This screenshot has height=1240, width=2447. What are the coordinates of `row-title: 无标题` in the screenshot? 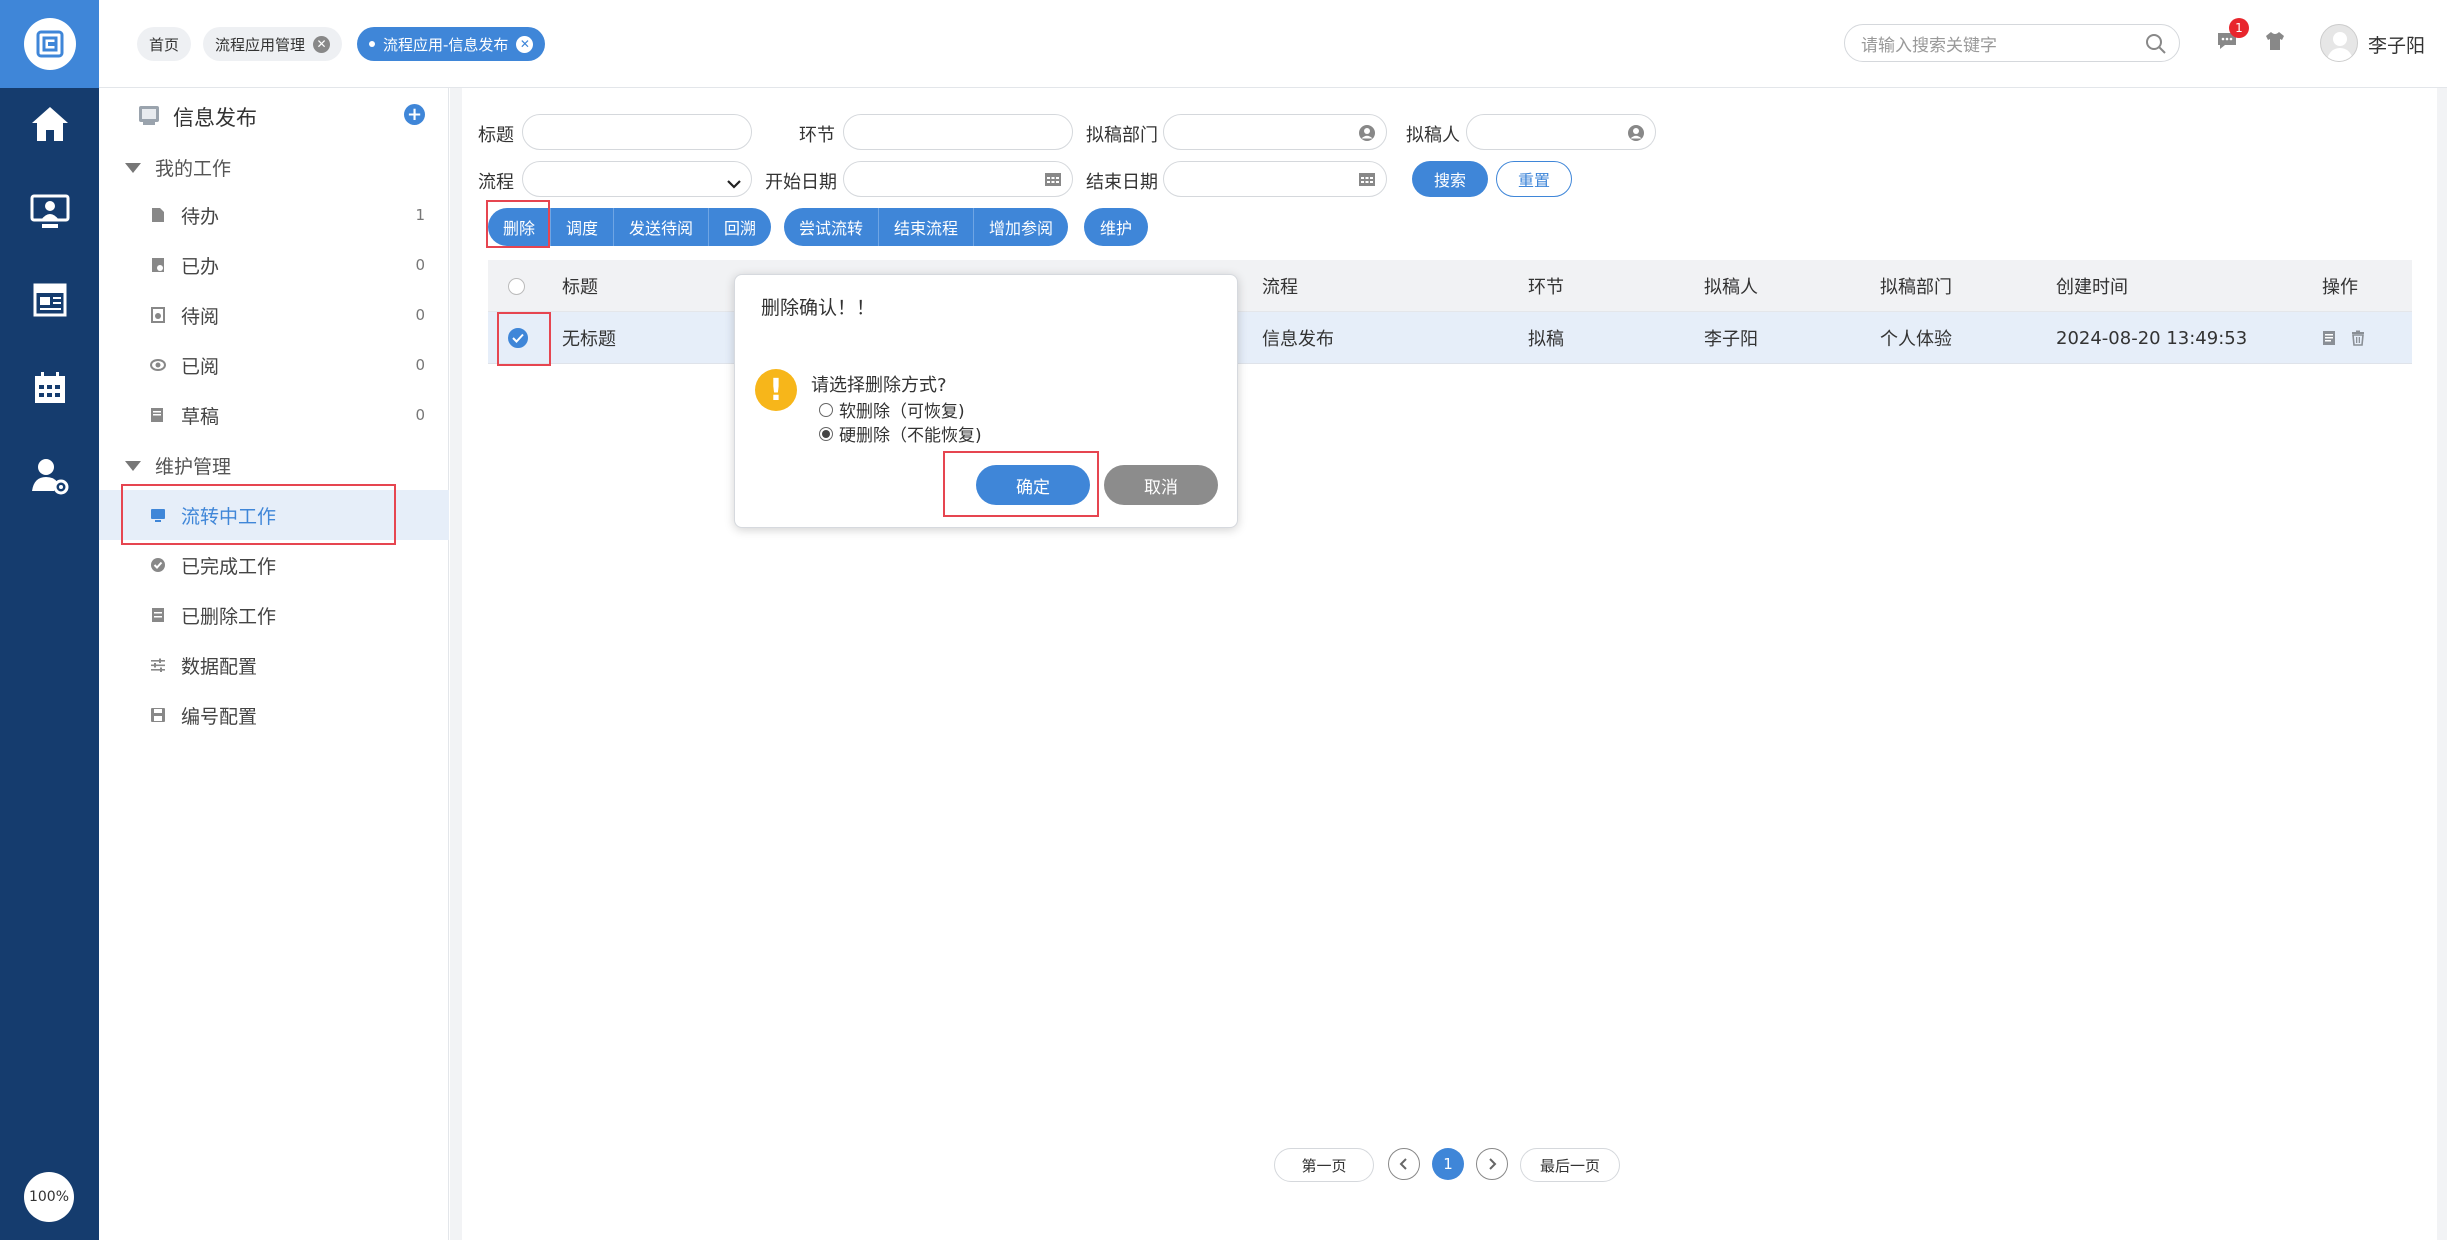 It's located at (589, 338).